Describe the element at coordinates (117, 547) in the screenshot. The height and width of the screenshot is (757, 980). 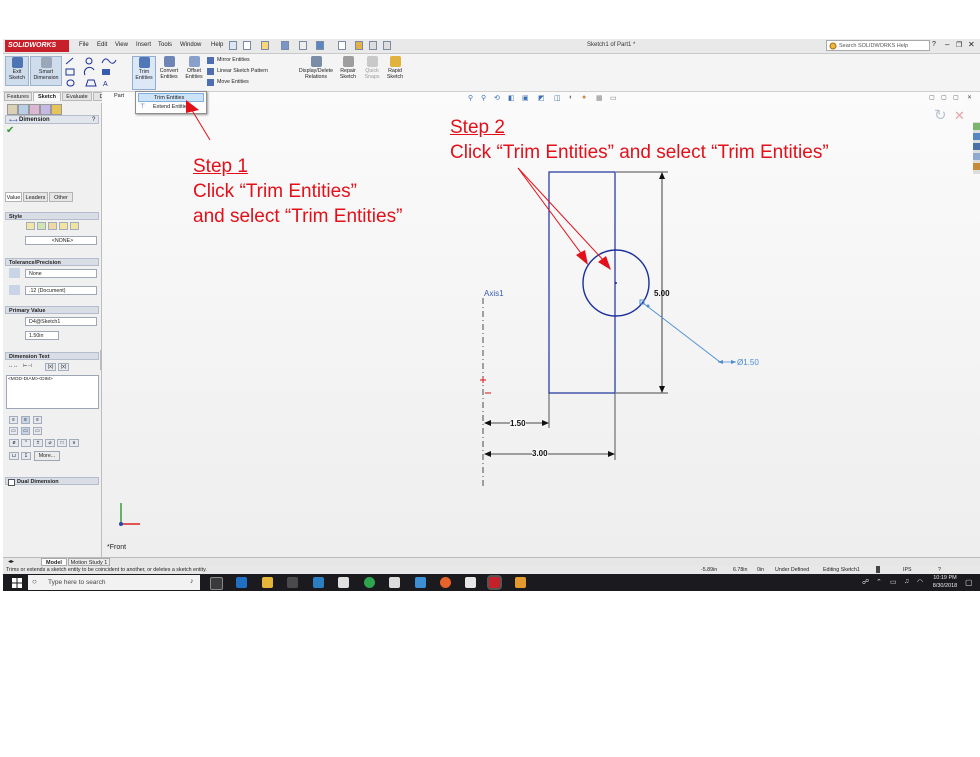
I see `view-orientation-label: *Front` at that location.